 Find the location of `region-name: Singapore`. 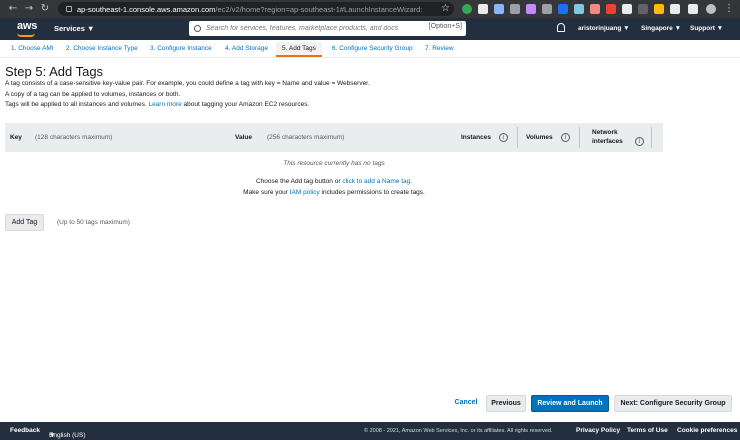

region-name: Singapore is located at coordinates (657, 28).